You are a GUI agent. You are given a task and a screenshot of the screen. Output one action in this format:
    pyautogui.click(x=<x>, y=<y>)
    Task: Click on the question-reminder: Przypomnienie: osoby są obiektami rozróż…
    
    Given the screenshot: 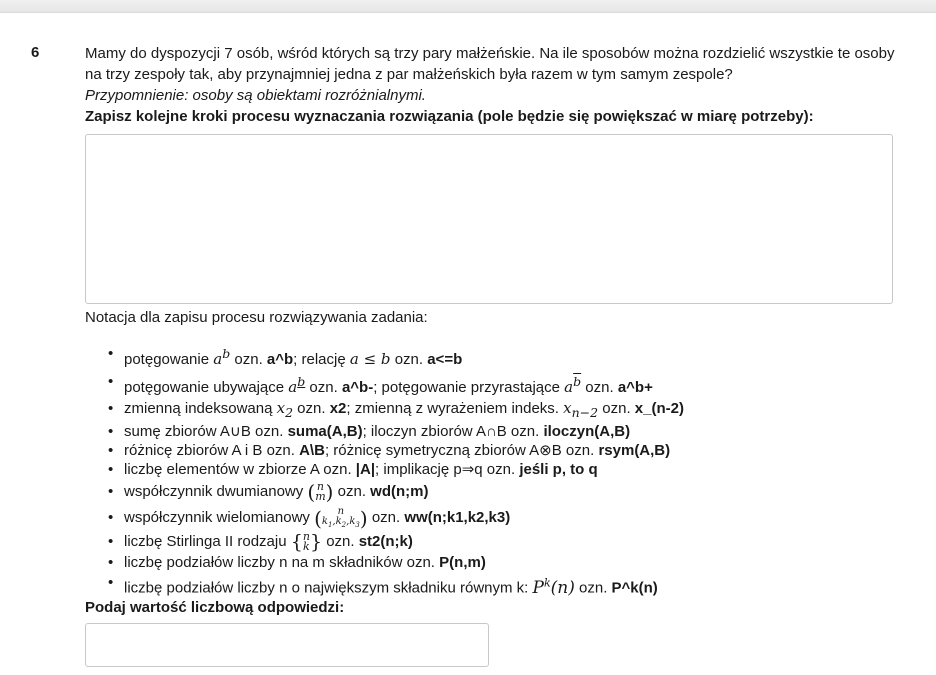 What is the action you would take?
    pyautogui.click(x=255, y=95)
    